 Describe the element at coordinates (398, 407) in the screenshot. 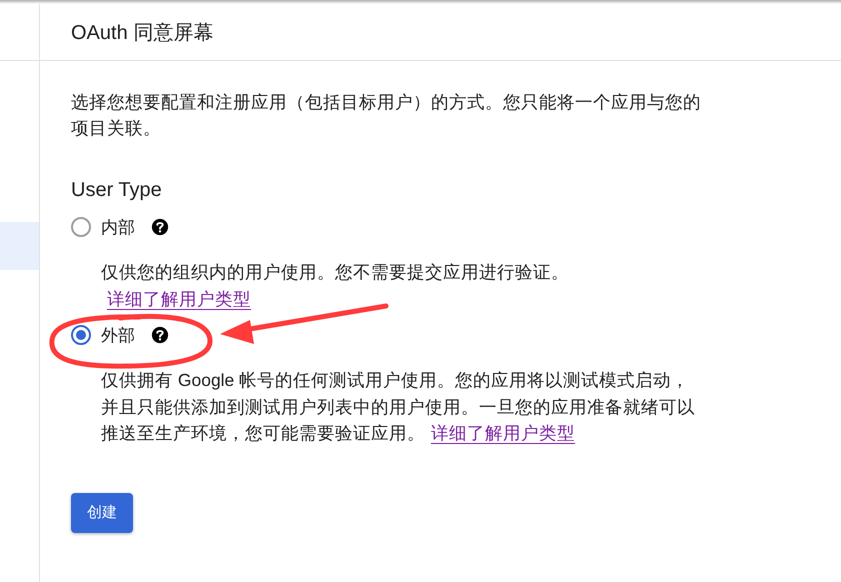

I see `option-description: 仅供拥有 Google 帐号的任何测试用户使用。您的应用将以测试模式启动，并且只能供添加到测试用户列表中的用户使用。一旦您的应用准备就绪可以推送至生产环境，您可能需要验证应用。 详细了解用户类型` at that location.